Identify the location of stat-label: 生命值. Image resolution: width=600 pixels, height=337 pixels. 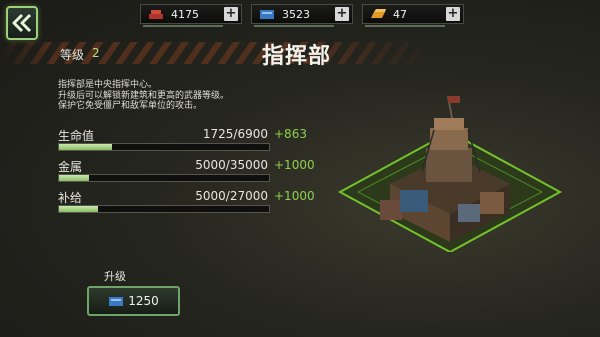
(76, 136).